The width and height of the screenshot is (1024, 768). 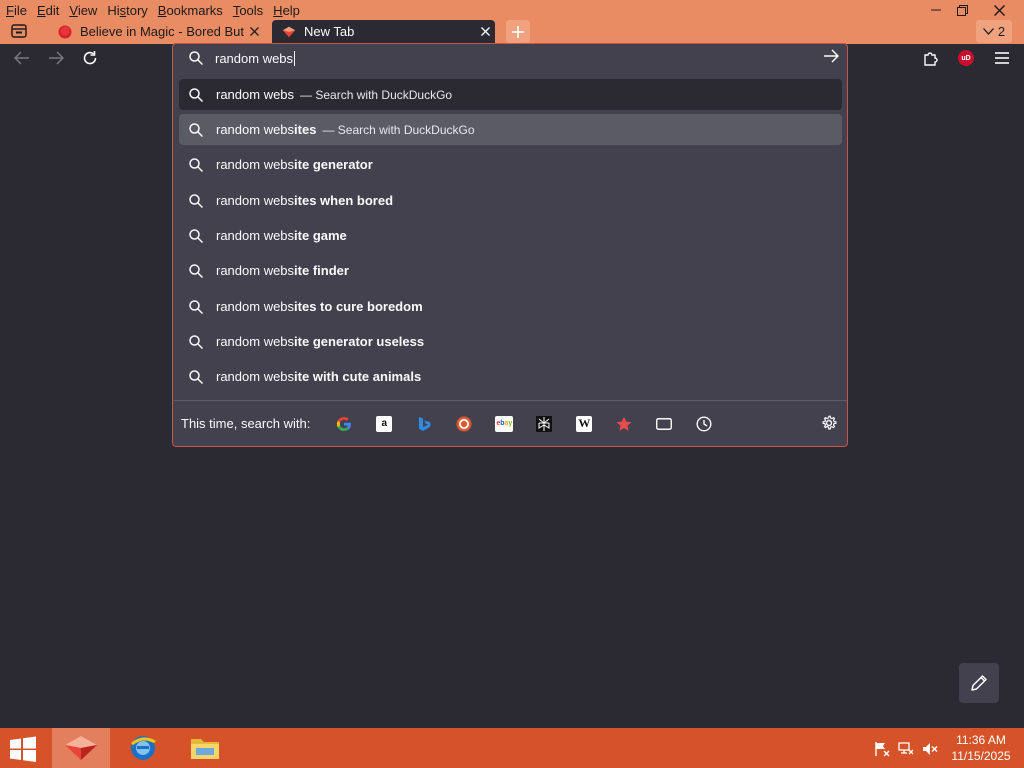 I want to click on taskbar-browser-app, so click(x=81, y=748).